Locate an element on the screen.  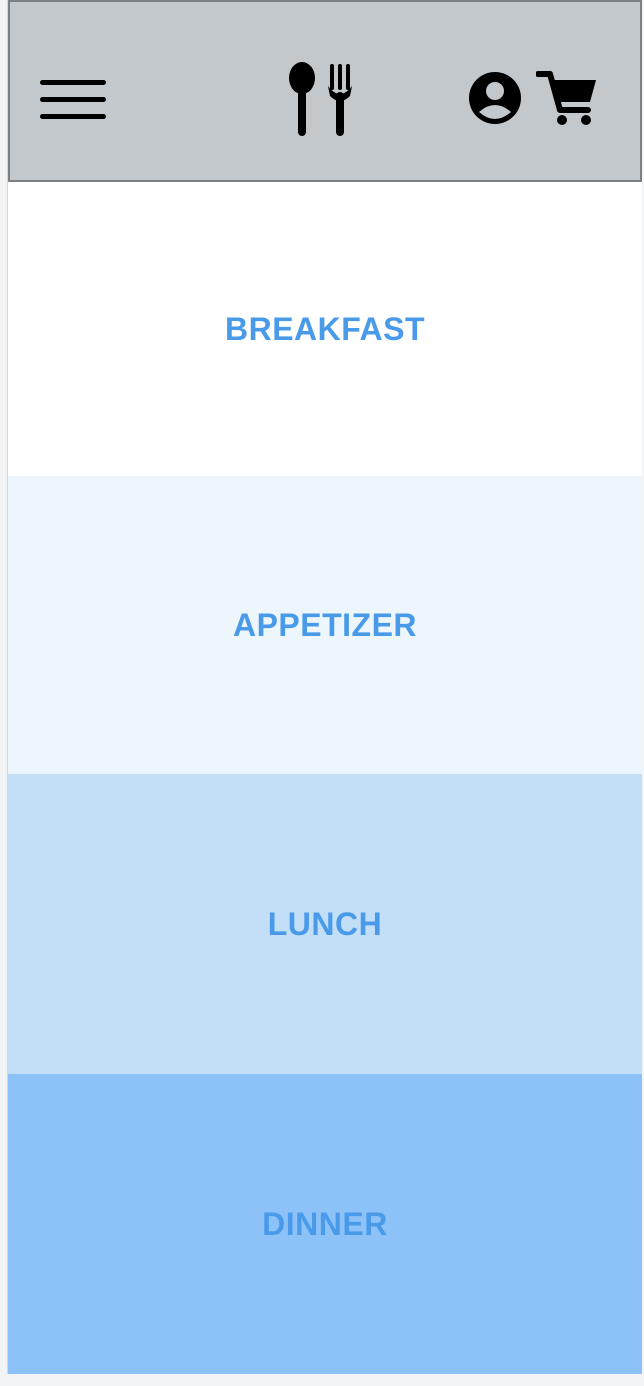
hamburger-menu-icon is located at coordinates (73, 99).